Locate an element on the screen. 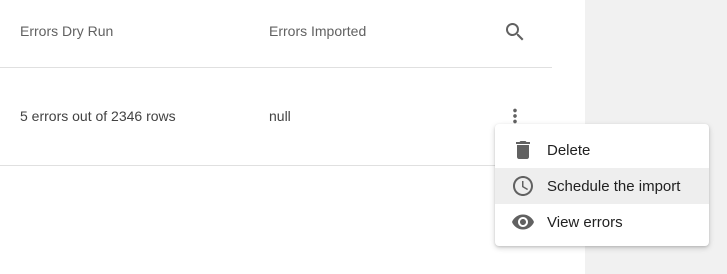 This screenshot has width=727, height=274. header-divider is located at coordinates (276, 67).